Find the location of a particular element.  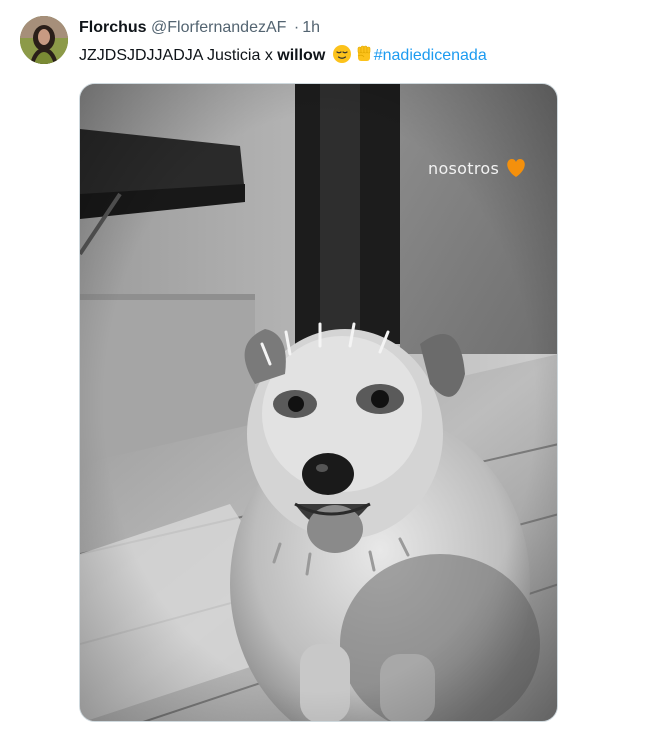

display-name: Florchus is located at coordinates (113, 27).